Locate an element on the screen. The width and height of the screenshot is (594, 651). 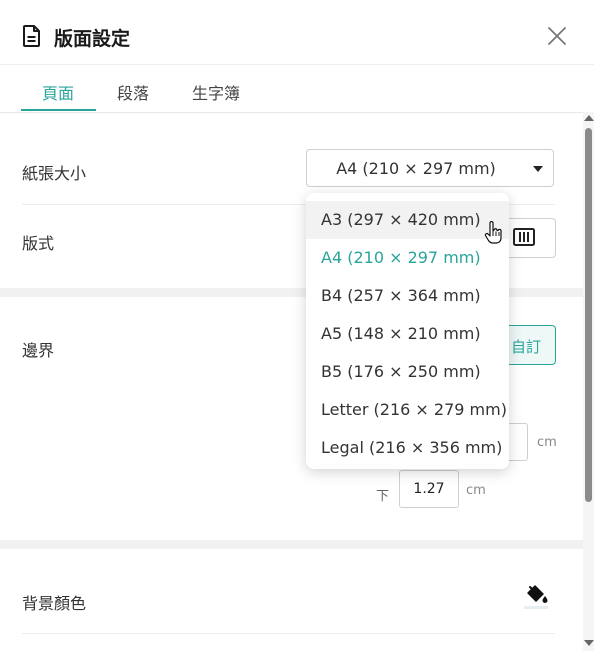
margin-bottom-unit: cm is located at coordinates (476, 490).